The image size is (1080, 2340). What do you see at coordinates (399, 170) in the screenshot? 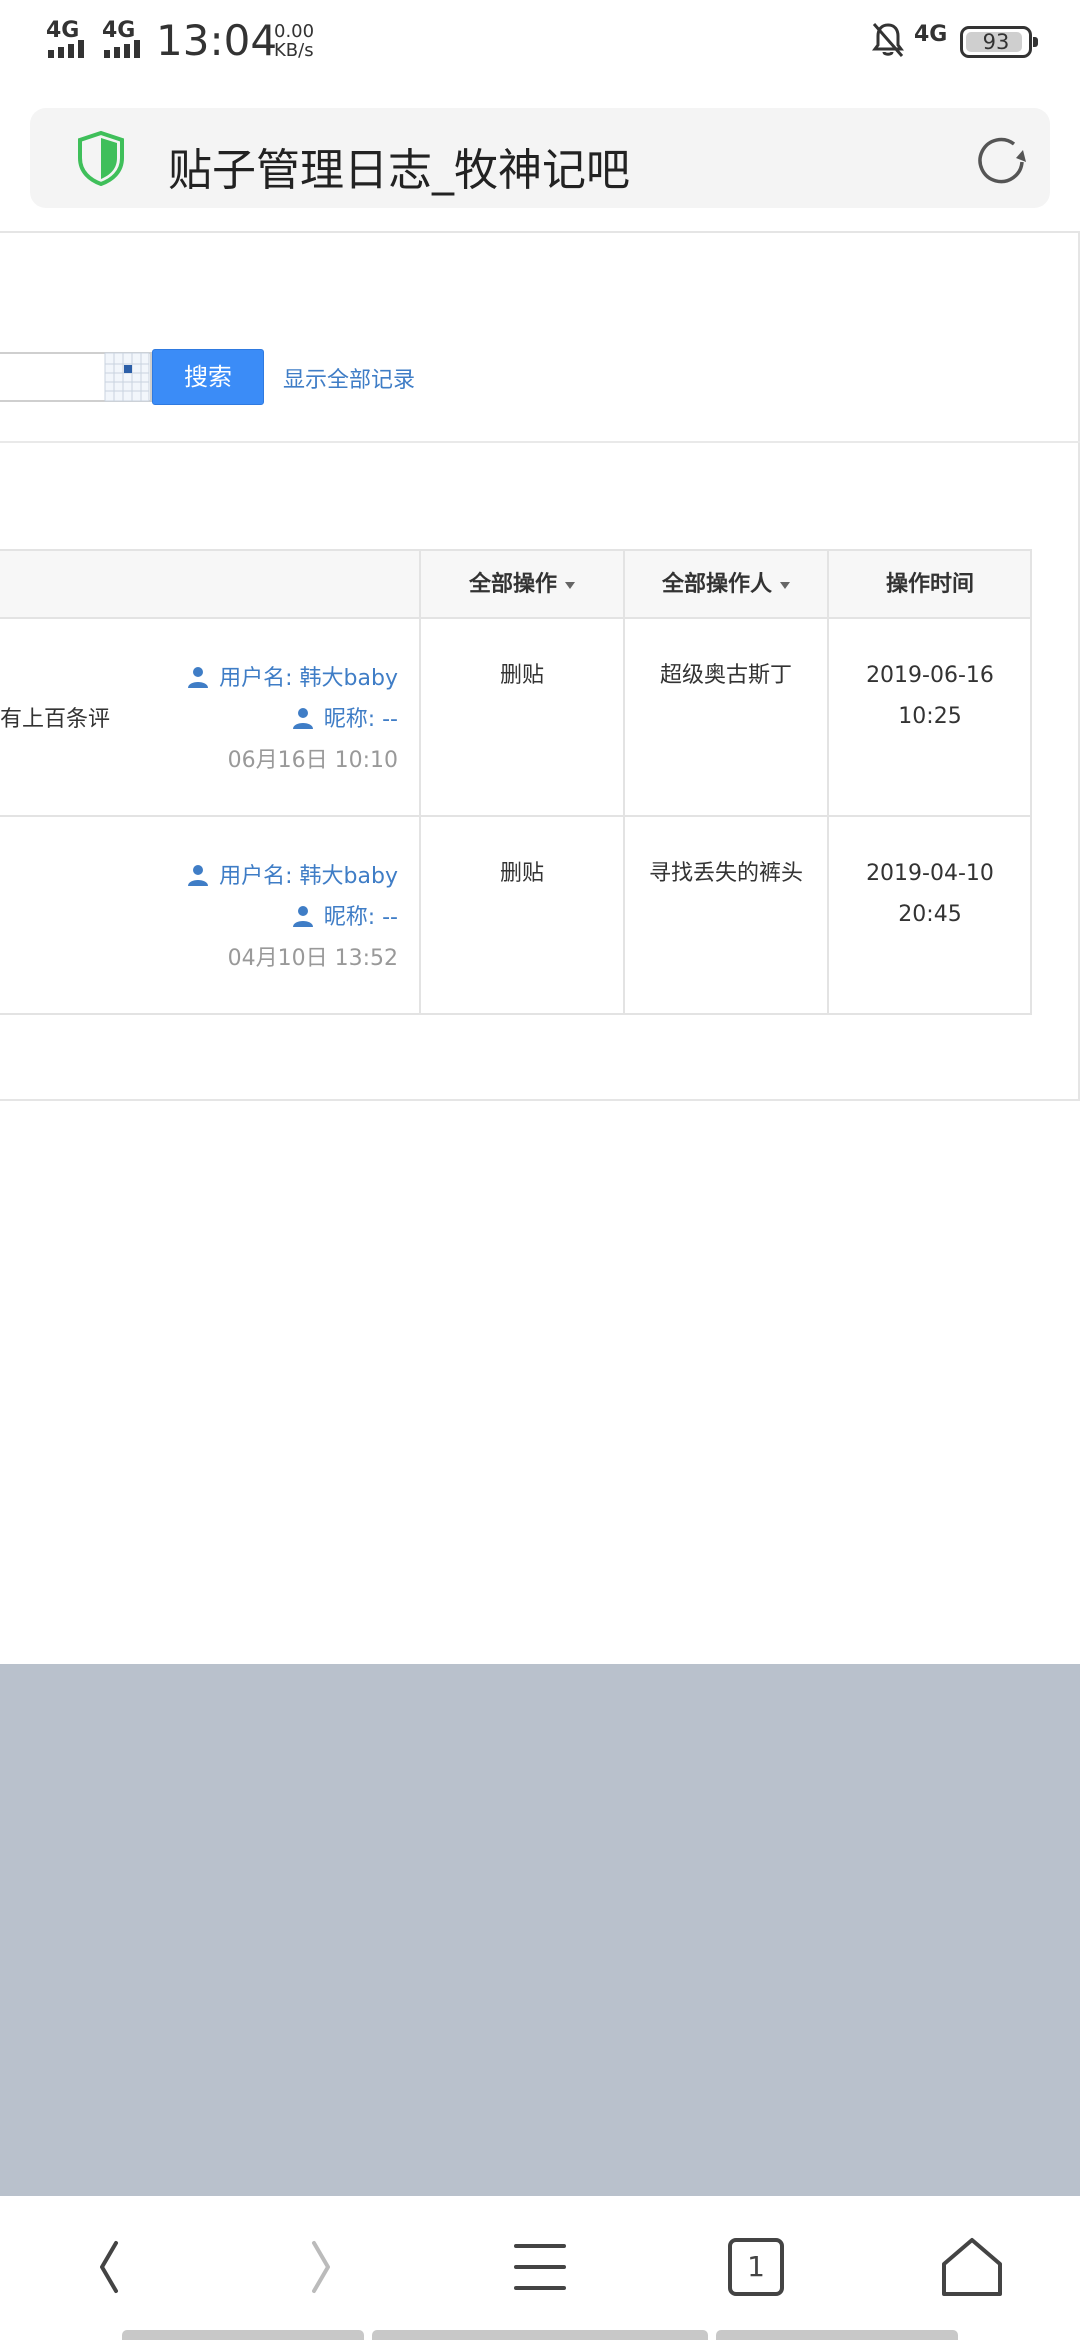
I see `page-title: 贴子管理日志_牧神记吧` at bounding box center [399, 170].